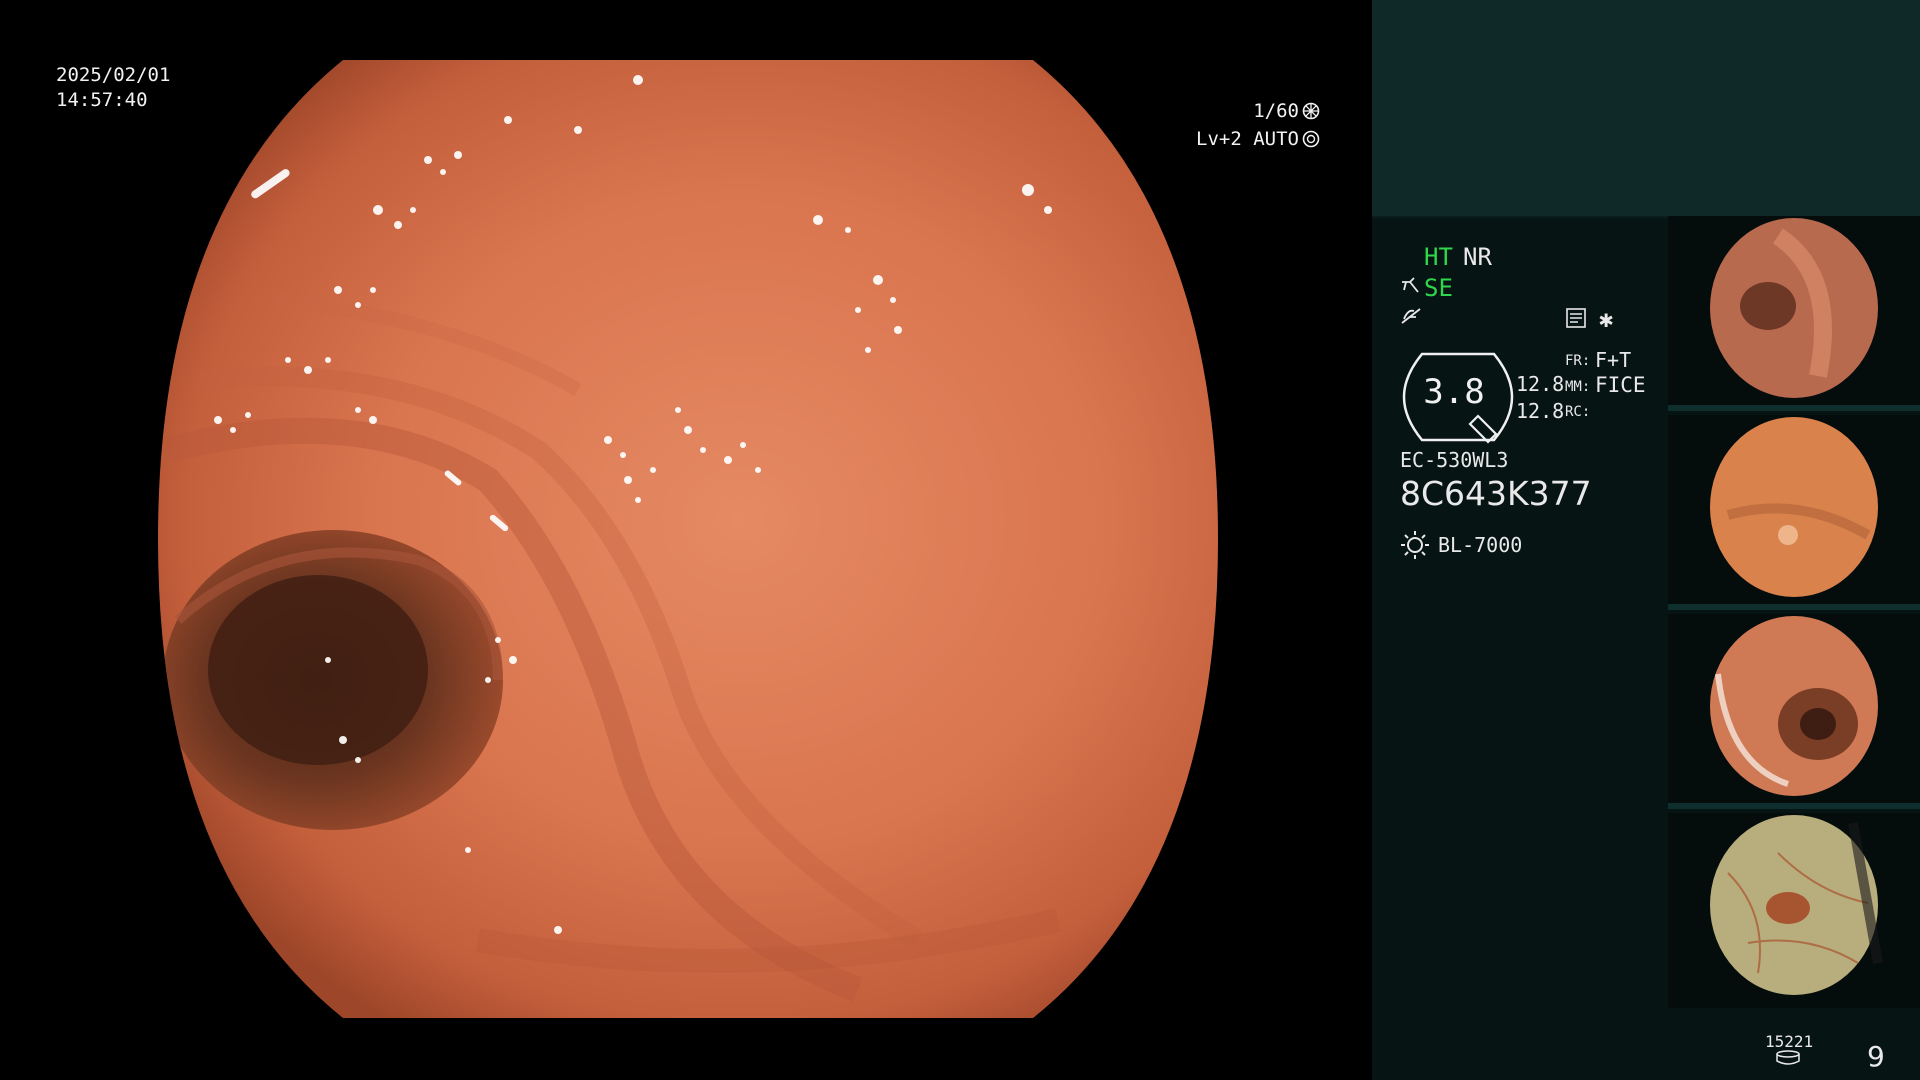 Image resolution: width=1920 pixels, height=1080 pixels. I want to click on storage-count: 15221, so click(1789, 1041).